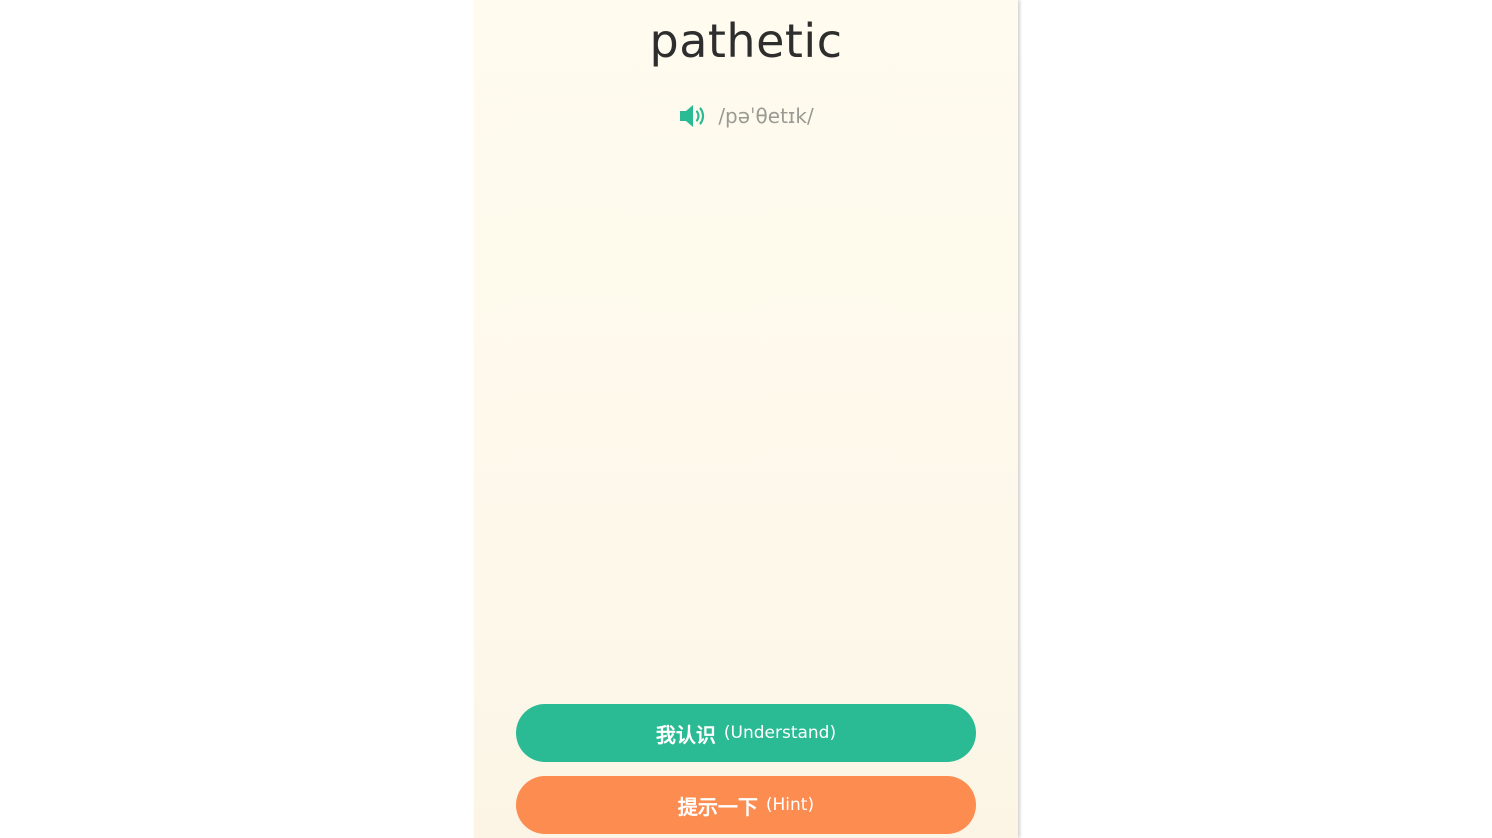  I want to click on vocab-word: pathetic, so click(746, 41).